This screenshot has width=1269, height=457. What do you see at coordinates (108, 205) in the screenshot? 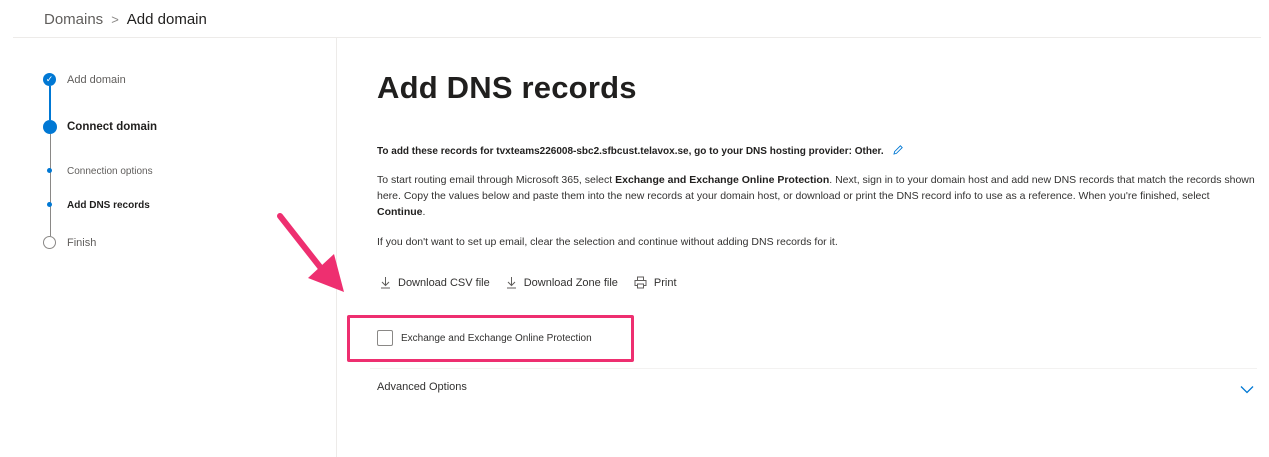
I see `step-add-dns-records: Add DNS records` at bounding box center [108, 205].